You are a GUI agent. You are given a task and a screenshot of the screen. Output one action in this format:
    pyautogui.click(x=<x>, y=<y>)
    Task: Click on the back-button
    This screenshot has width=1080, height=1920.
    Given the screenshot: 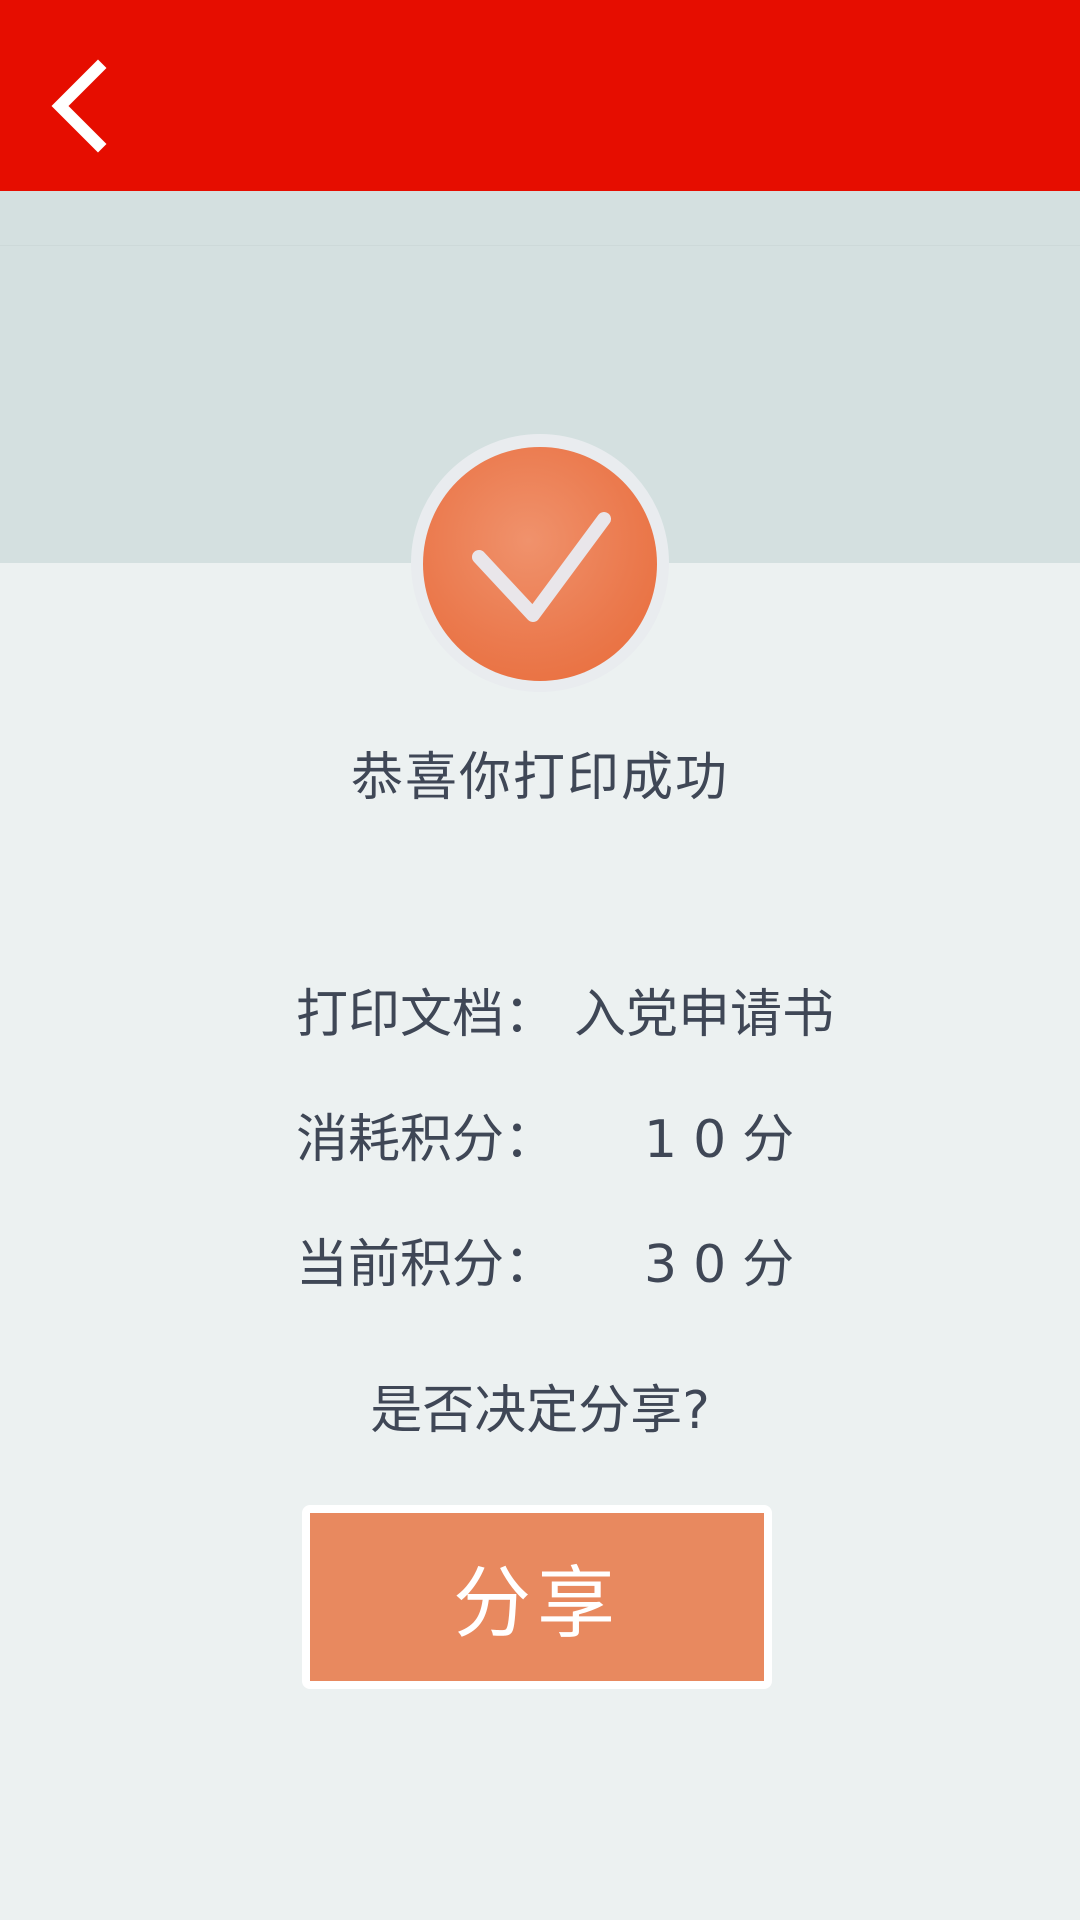 What is the action you would take?
    pyautogui.click(x=81, y=104)
    